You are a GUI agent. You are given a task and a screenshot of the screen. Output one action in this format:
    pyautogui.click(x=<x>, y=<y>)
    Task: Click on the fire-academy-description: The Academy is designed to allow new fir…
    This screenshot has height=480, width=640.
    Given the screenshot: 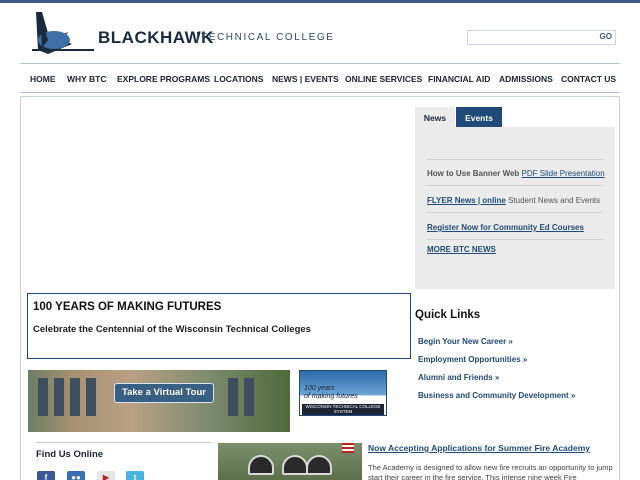 What is the action you would take?
    pyautogui.click(x=490, y=471)
    